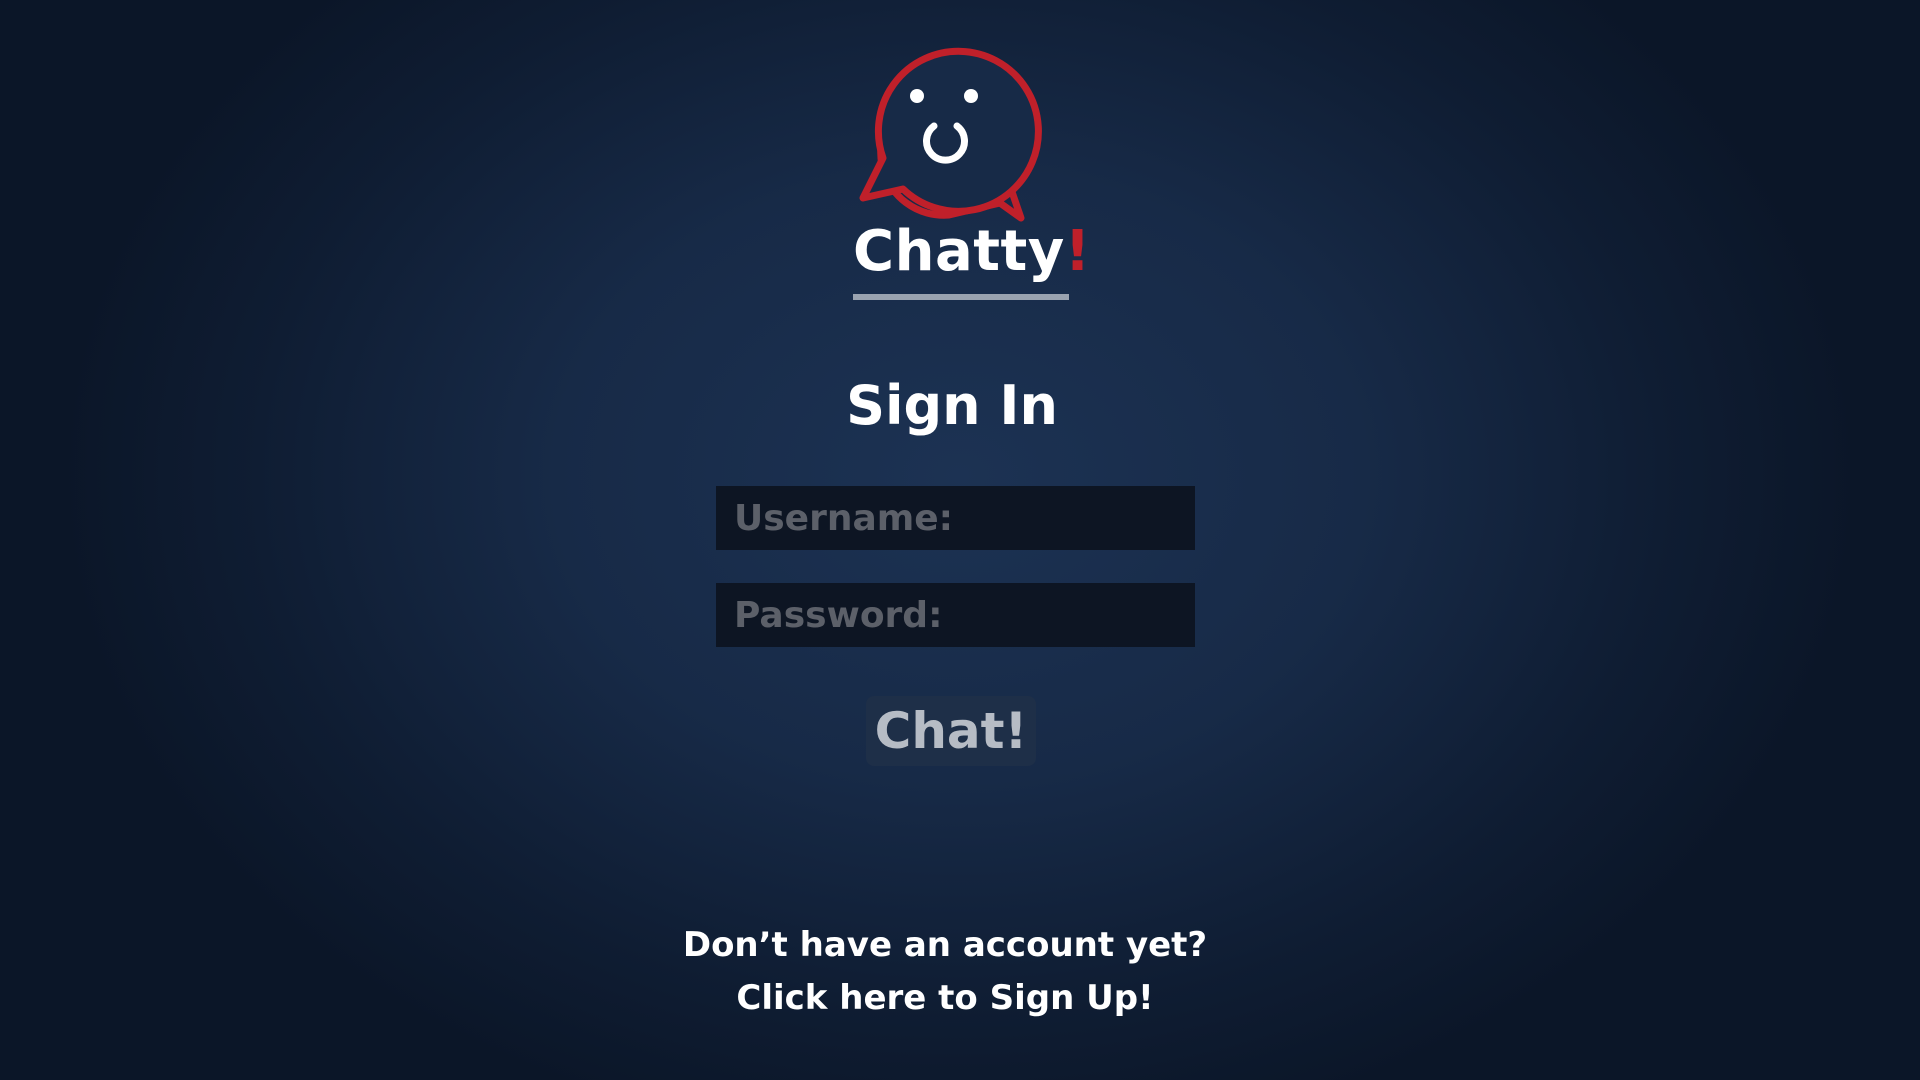  What do you see at coordinates (917, 96) in the screenshot?
I see `left-eye` at bounding box center [917, 96].